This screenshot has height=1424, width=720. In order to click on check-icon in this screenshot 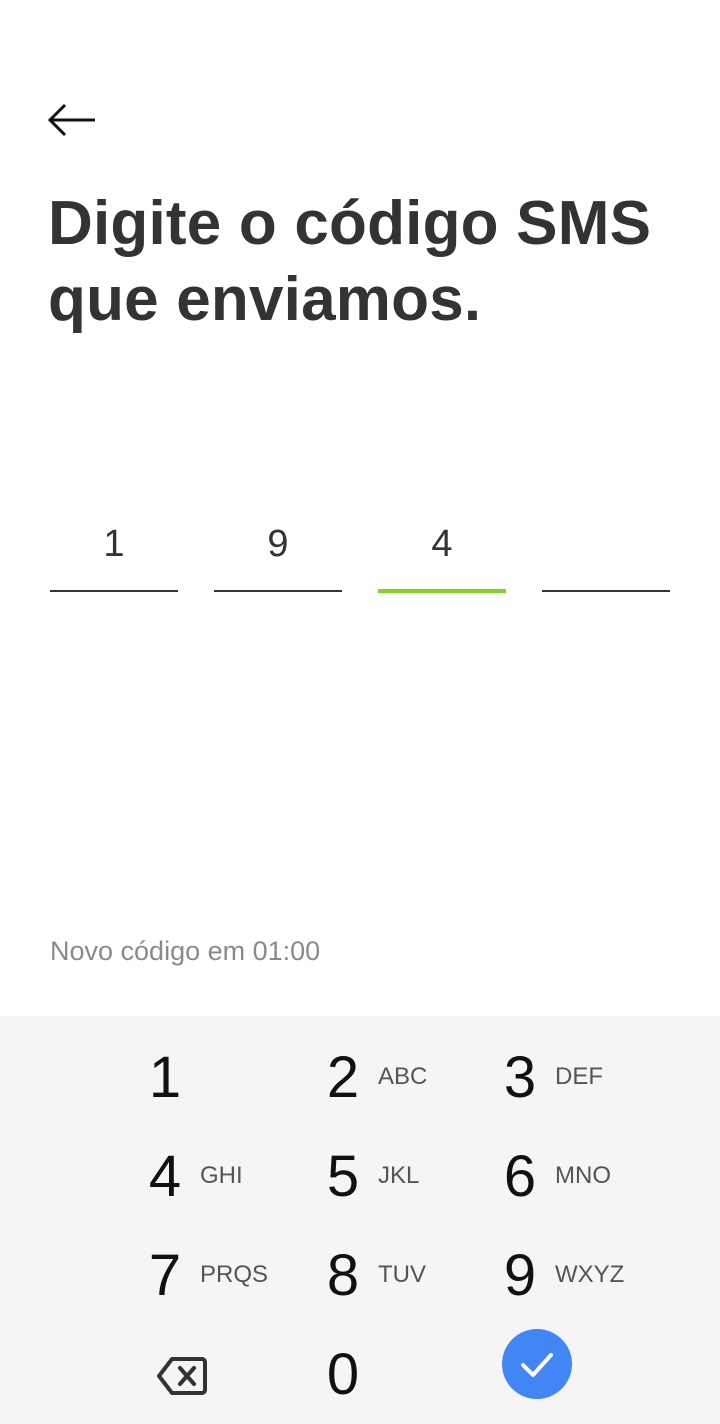, I will do `click(537, 1365)`.